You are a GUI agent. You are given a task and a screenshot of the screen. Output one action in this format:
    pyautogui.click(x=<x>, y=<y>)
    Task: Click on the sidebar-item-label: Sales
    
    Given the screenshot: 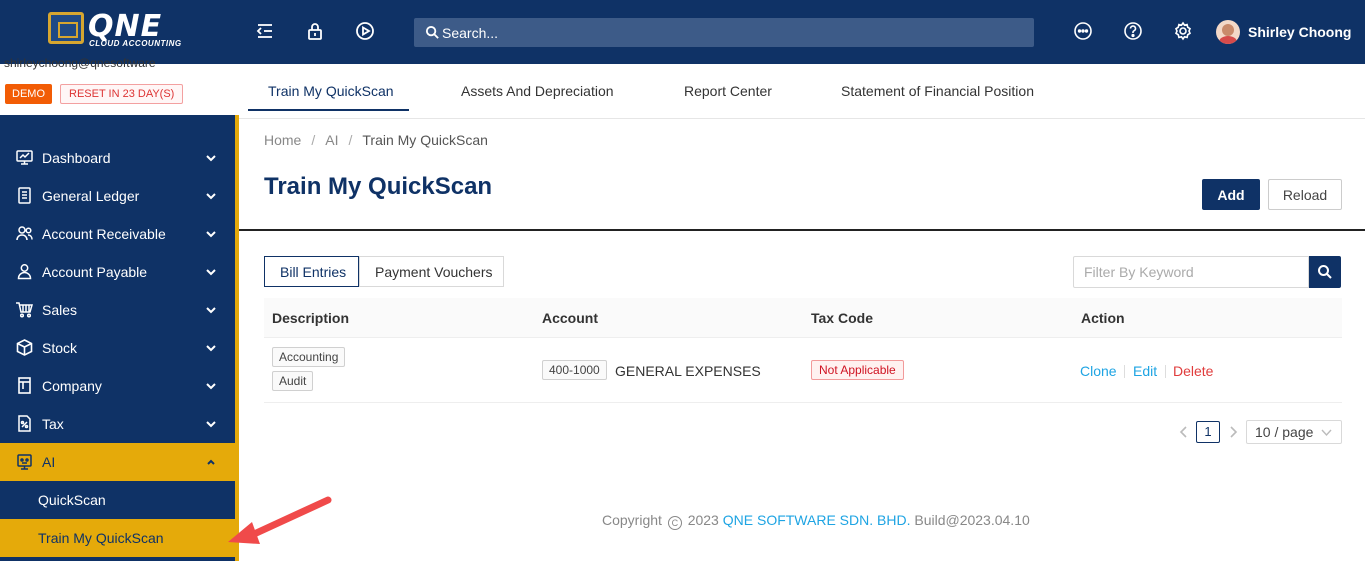 What is the action you would take?
    pyautogui.click(x=60, y=310)
    